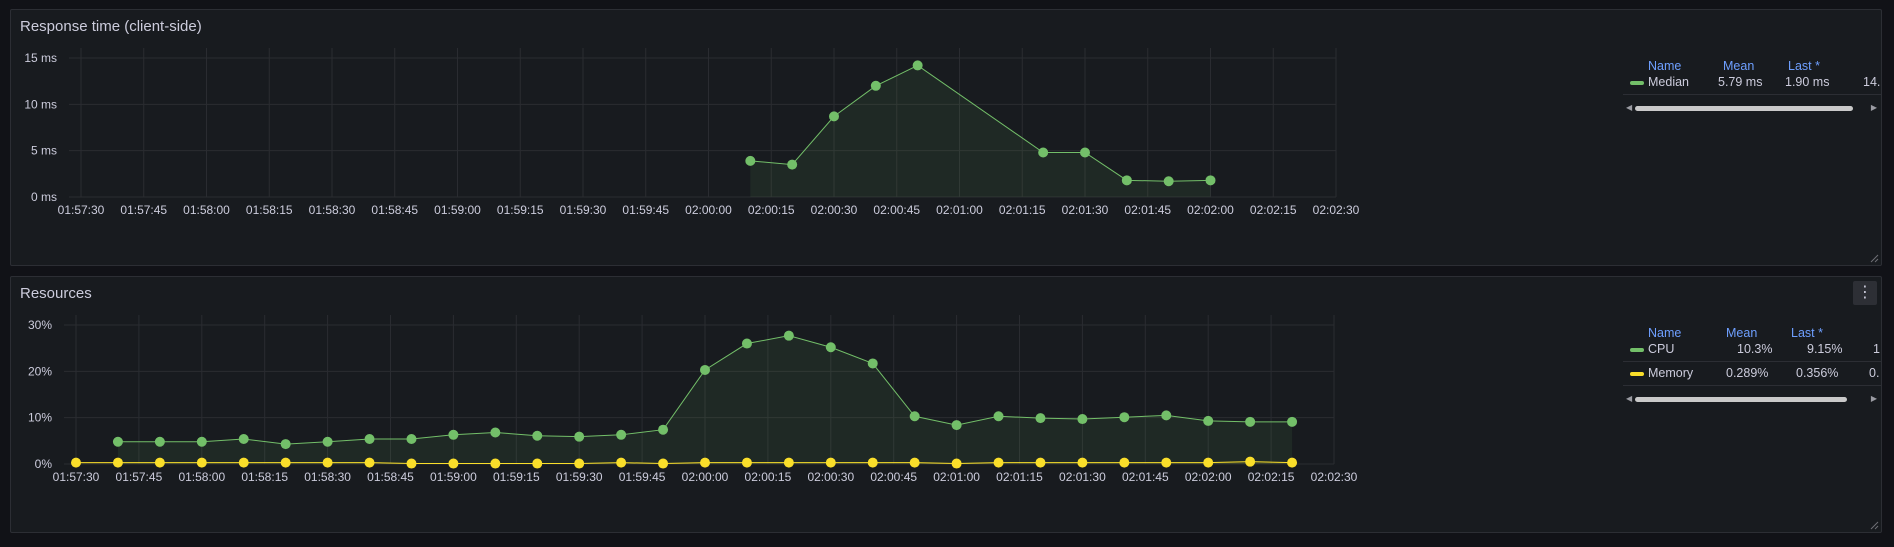 The image size is (1894, 547). What do you see at coordinates (516, 477) in the screenshot?
I see `x-tick-label: 01:59:15` at bounding box center [516, 477].